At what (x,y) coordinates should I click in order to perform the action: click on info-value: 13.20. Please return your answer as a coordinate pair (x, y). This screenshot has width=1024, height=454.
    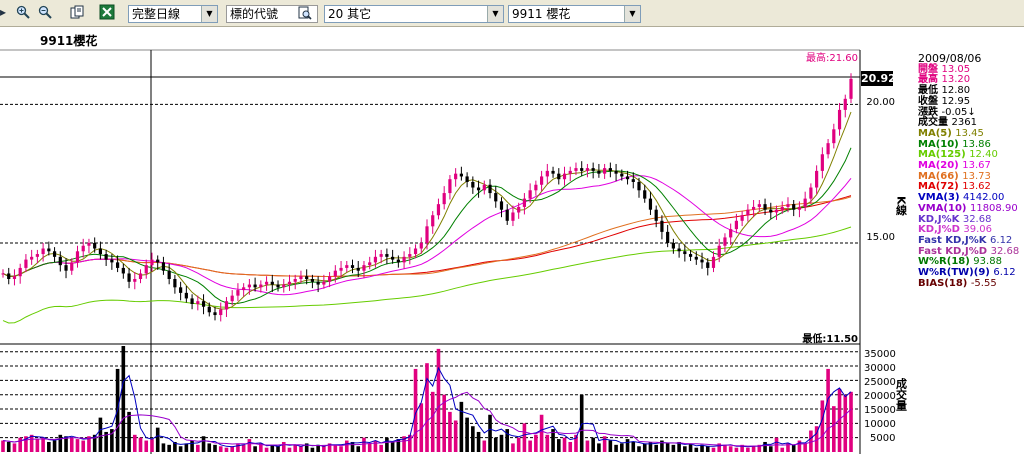
    Looking at the image, I should click on (956, 80).